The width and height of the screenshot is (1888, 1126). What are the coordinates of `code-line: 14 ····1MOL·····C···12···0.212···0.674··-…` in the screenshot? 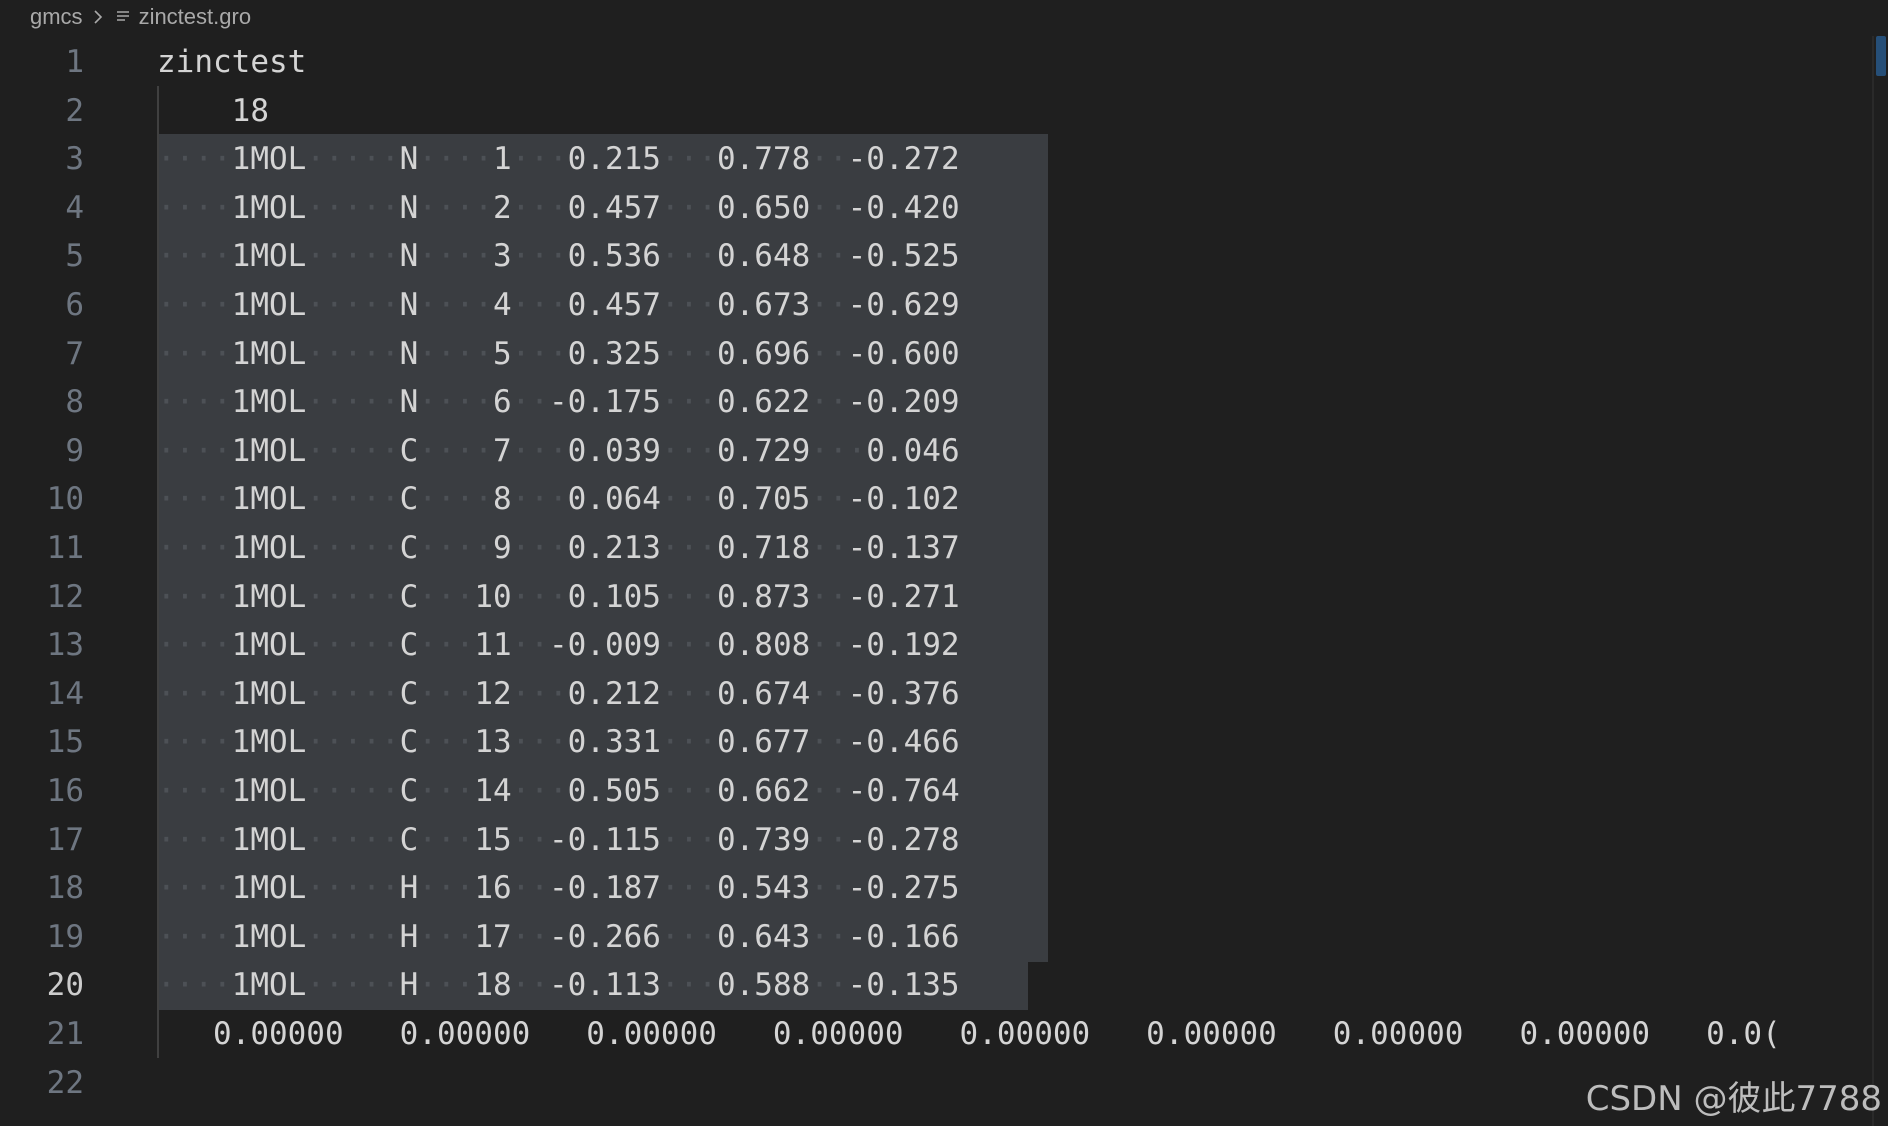 It's located at (930, 694).